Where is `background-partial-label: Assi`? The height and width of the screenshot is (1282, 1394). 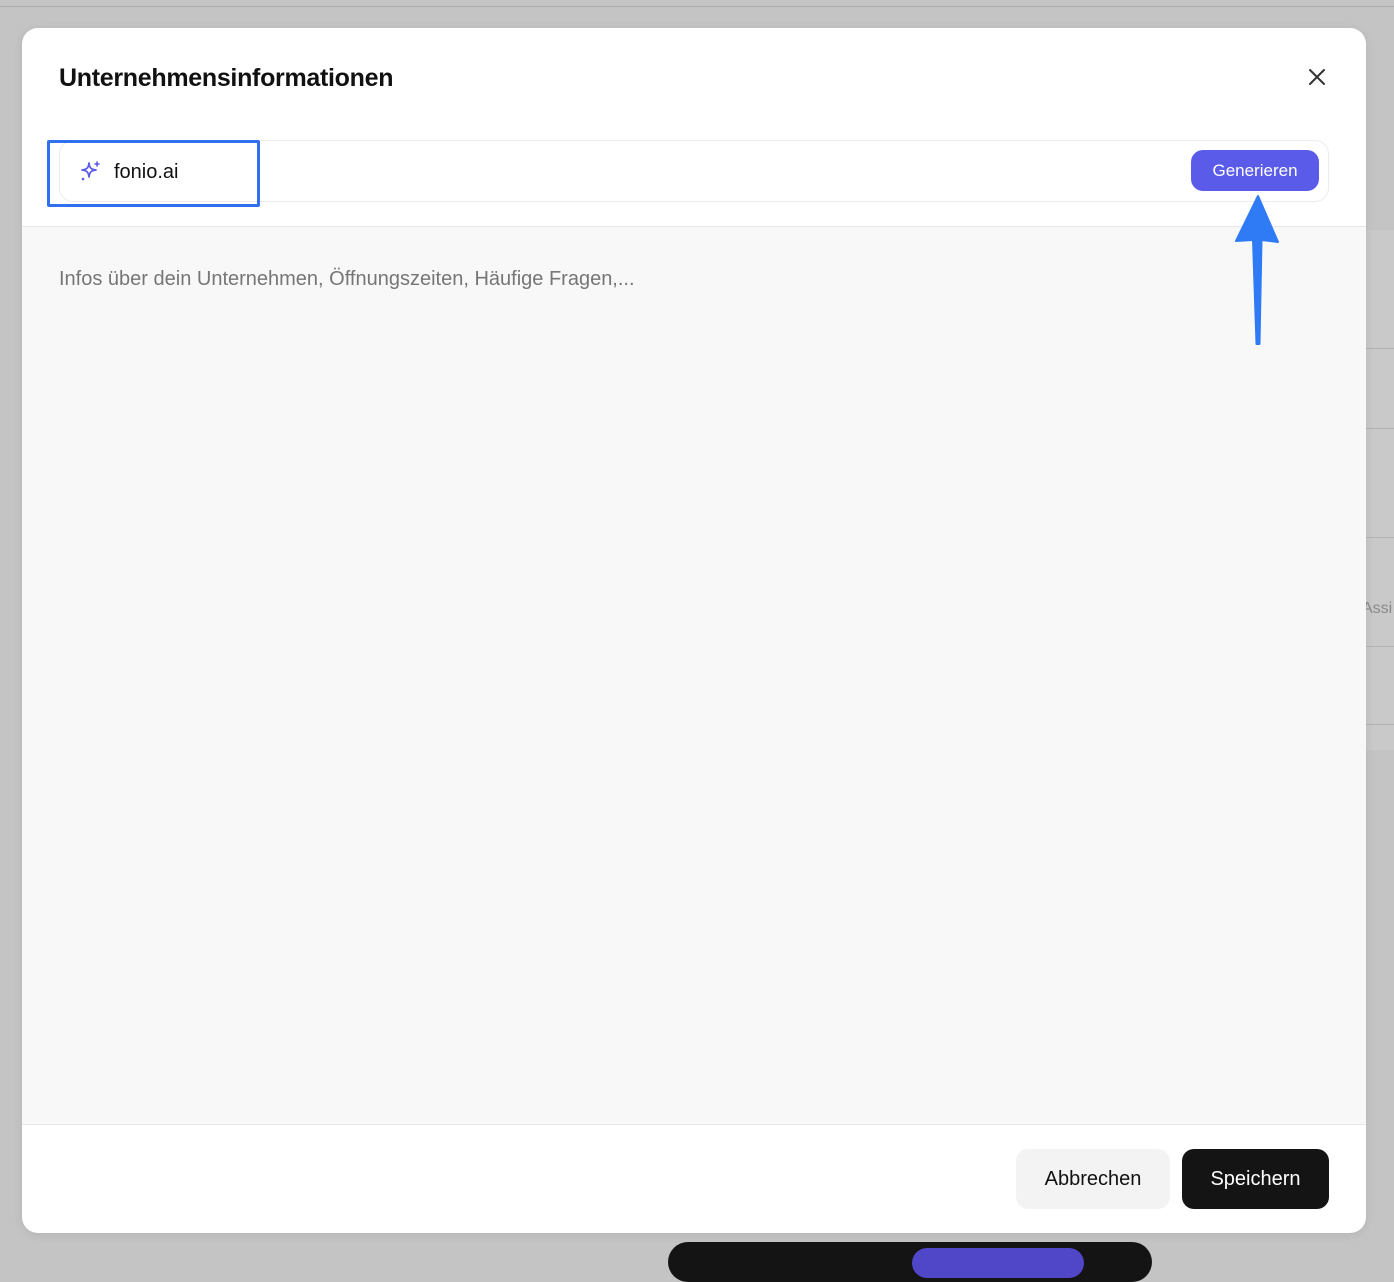
background-partial-label: Assi is located at coordinates (1377, 608).